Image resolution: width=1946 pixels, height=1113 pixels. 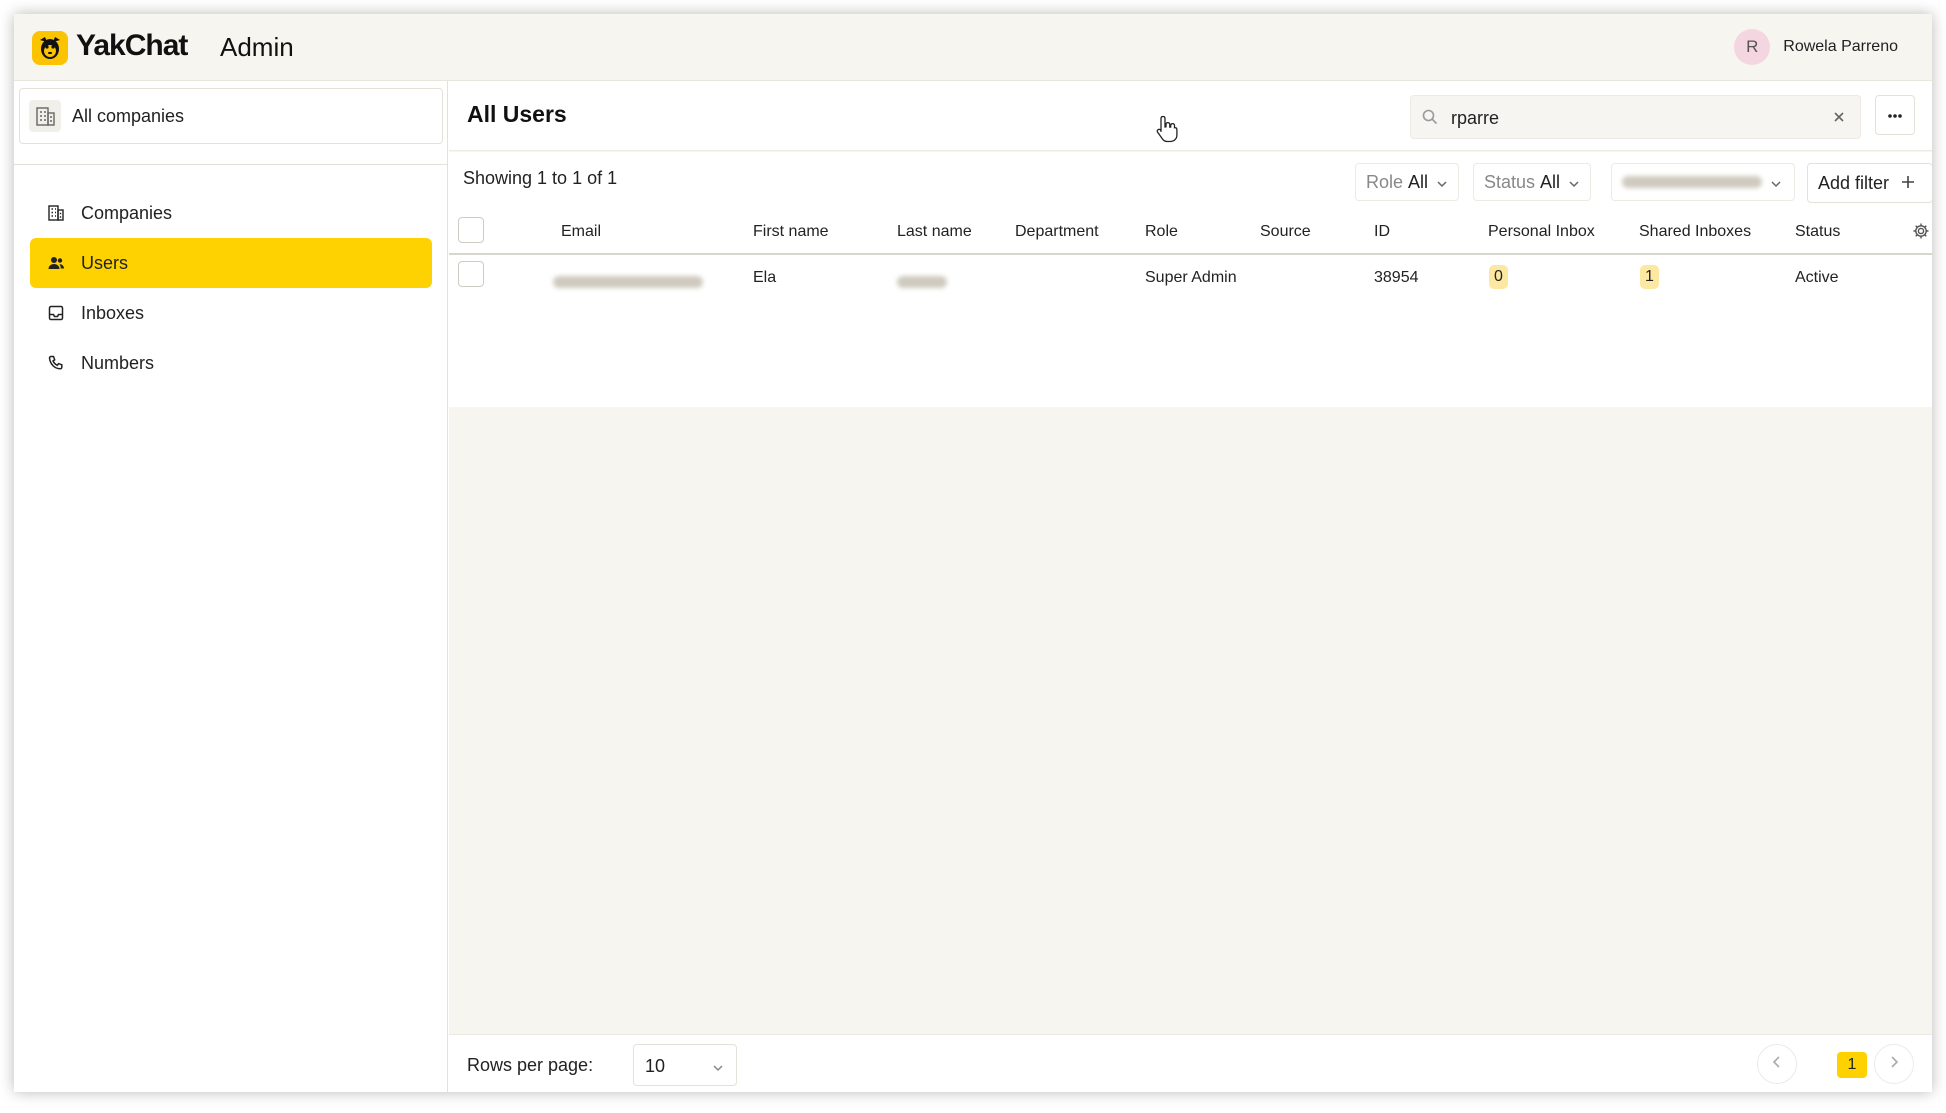 What do you see at coordinates (231, 363) in the screenshot?
I see `sidebar-item-numbers: Numbers` at bounding box center [231, 363].